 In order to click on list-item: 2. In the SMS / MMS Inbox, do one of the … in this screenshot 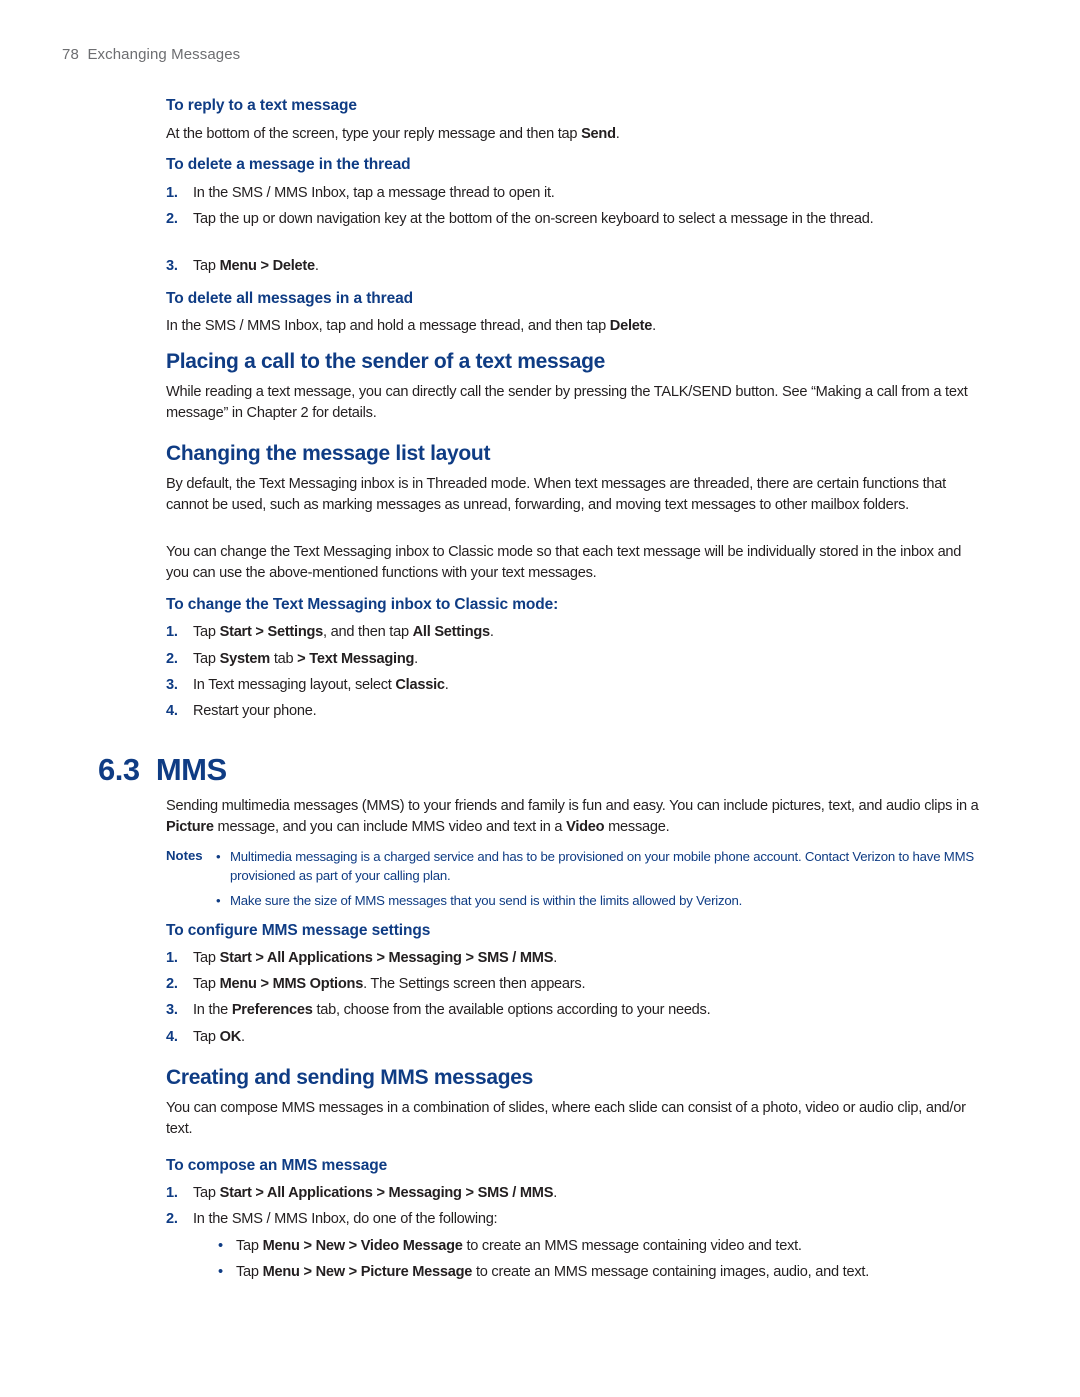, I will do `click(332, 1219)`.